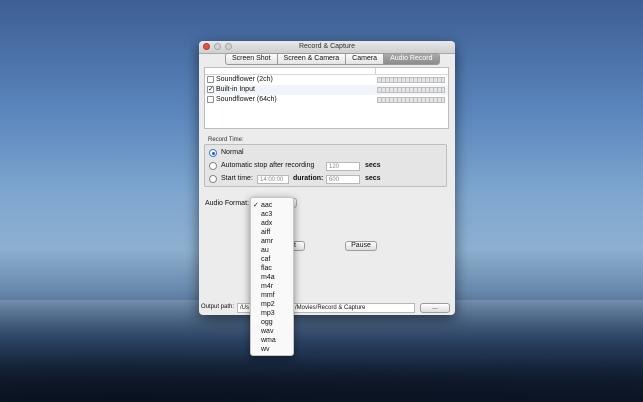 This screenshot has height=402, width=643. I want to click on record-time-label: Record Time:, so click(226, 140).